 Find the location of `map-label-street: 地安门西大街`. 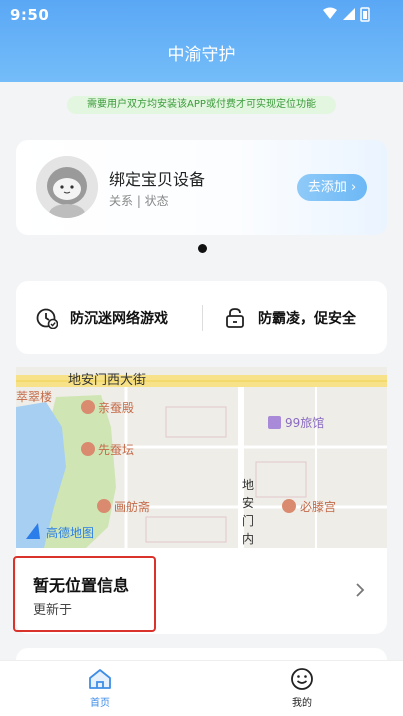

map-label-street: 地安门西大街 is located at coordinates (107, 380).